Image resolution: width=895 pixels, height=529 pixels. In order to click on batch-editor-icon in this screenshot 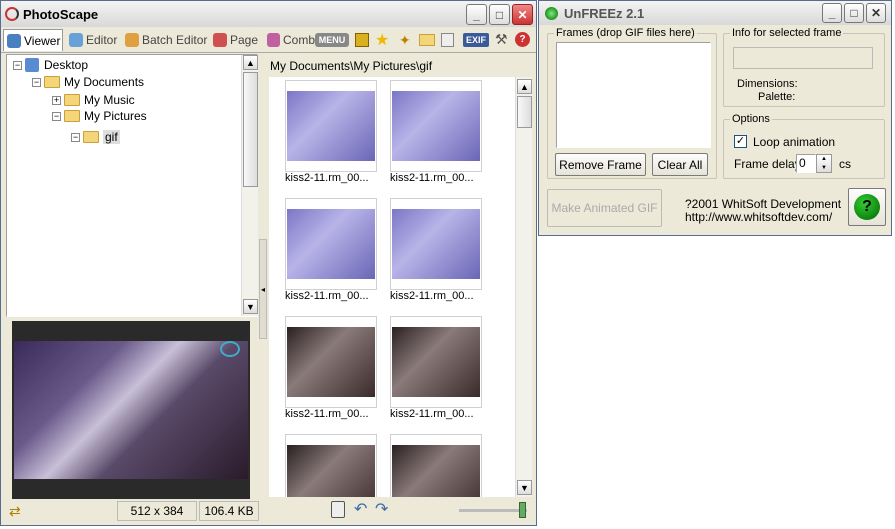, I will do `click(132, 40)`.